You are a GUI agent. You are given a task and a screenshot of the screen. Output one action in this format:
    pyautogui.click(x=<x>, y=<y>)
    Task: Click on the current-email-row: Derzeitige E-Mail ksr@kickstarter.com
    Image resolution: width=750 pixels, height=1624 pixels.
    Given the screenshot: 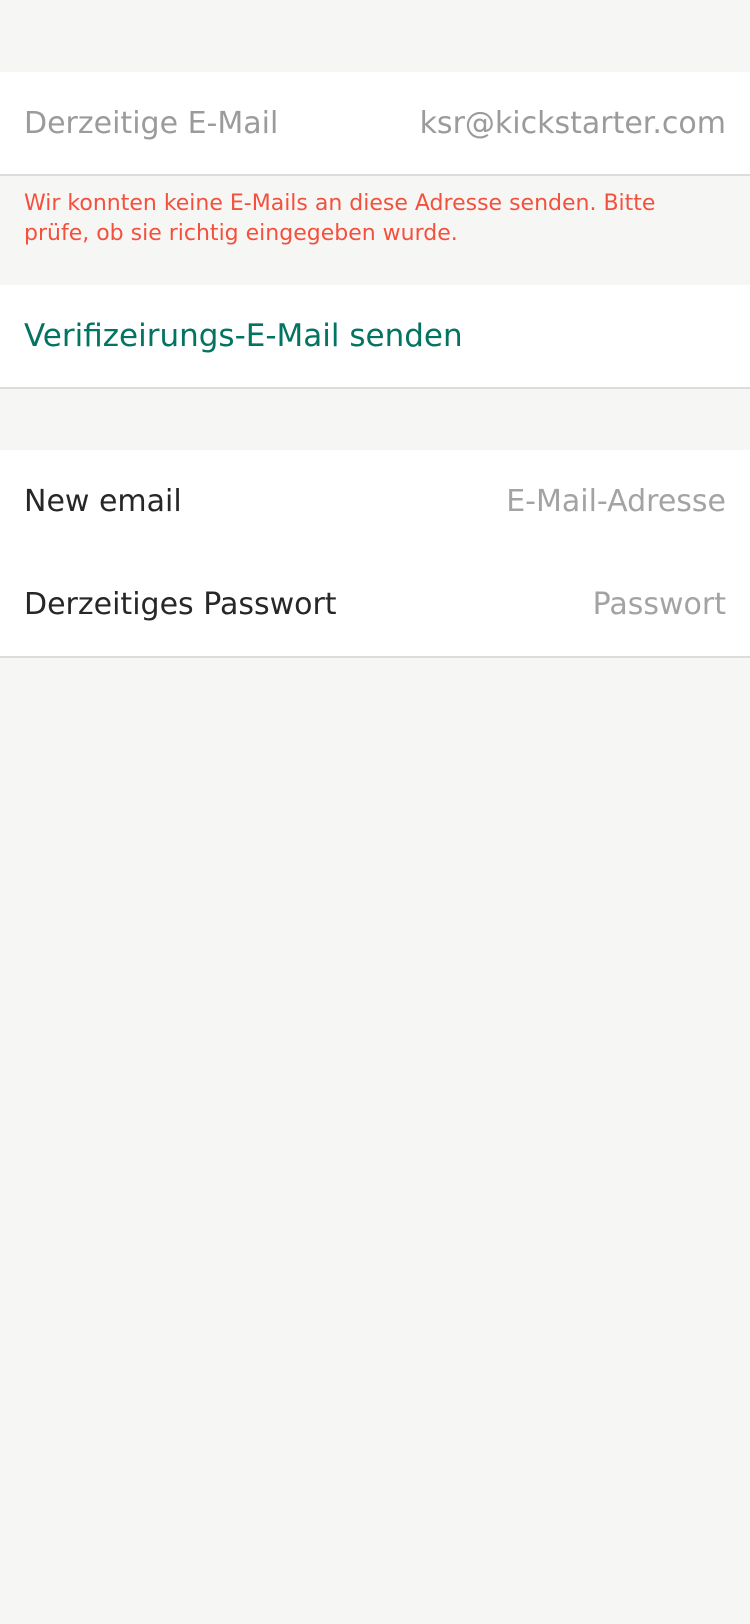 What is the action you would take?
    pyautogui.click(x=375, y=123)
    